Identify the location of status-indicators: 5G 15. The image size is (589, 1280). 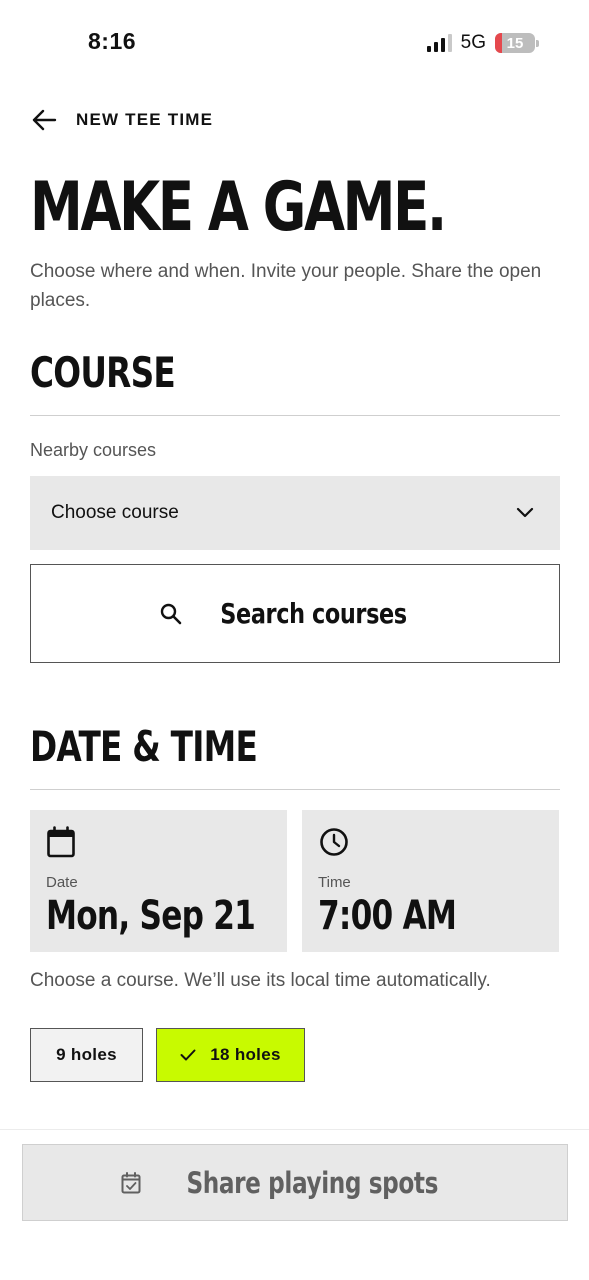
(482, 43).